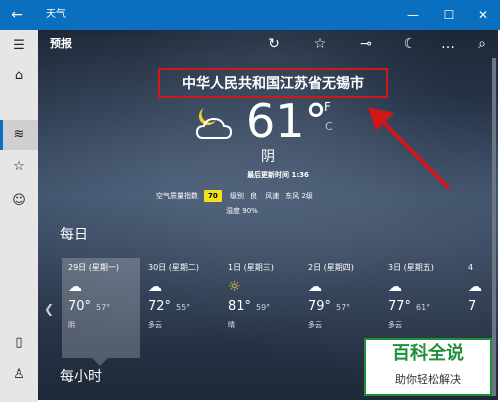 This screenshot has height=402, width=500. What do you see at coordinates (19, 375) in the screenshot?
I see `account-icon: ♙` at bounding box center [19, 375].